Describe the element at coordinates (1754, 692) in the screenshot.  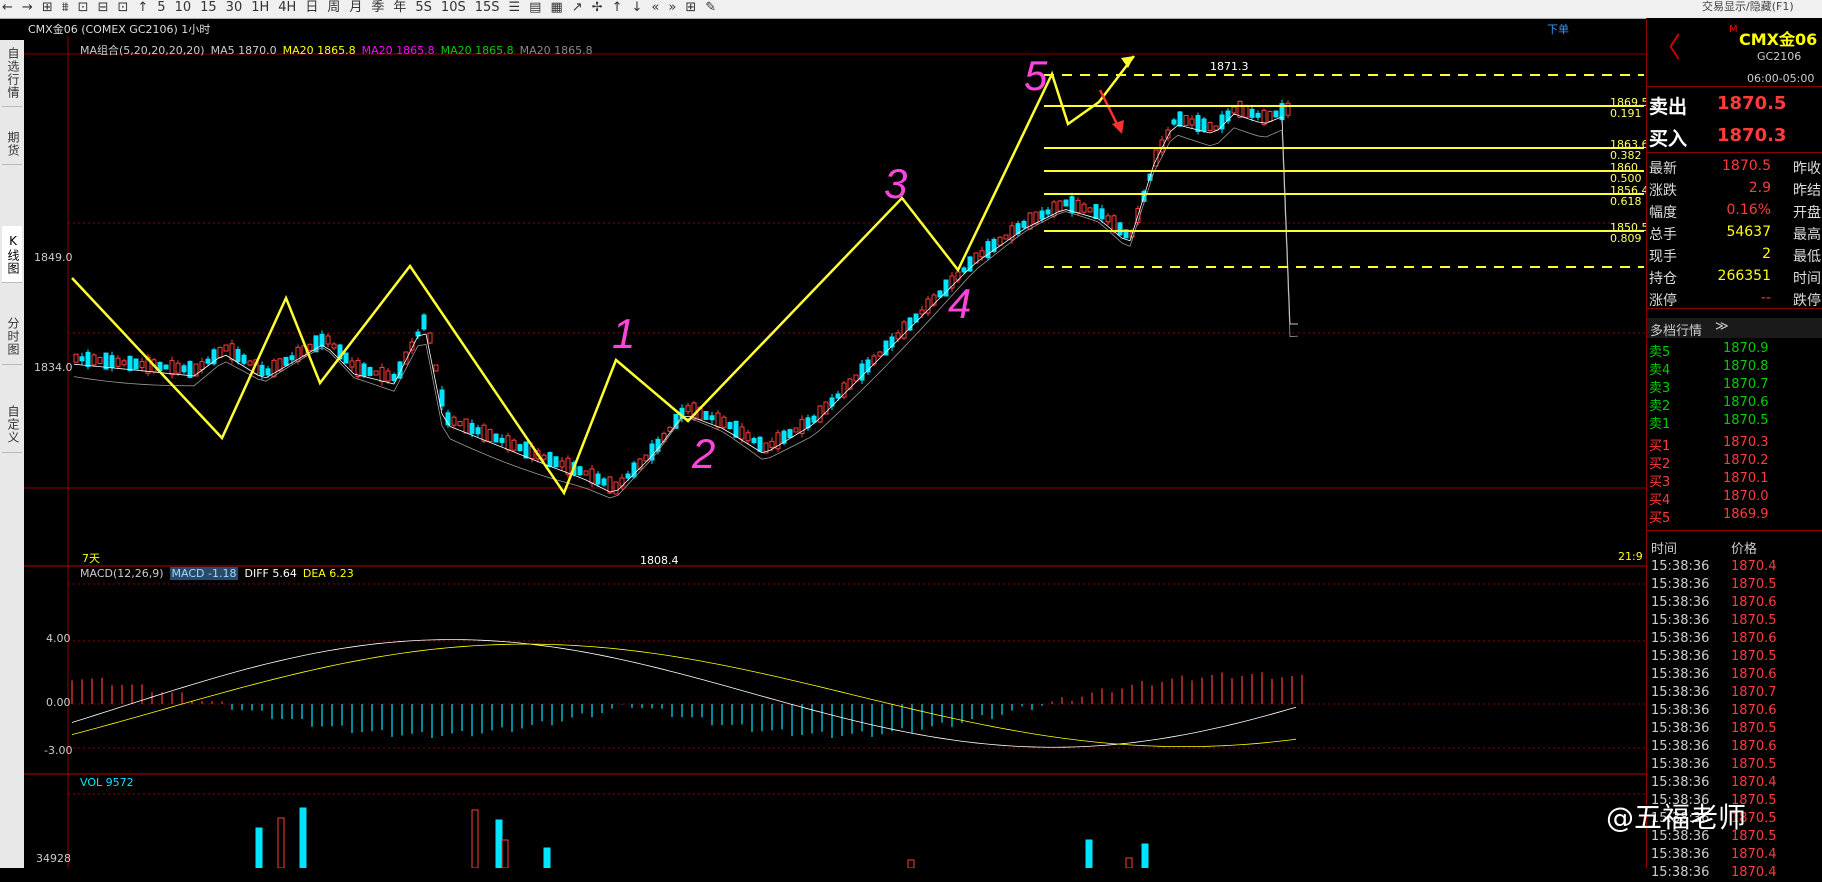
I see `tick-price: 1870.7` at that location.